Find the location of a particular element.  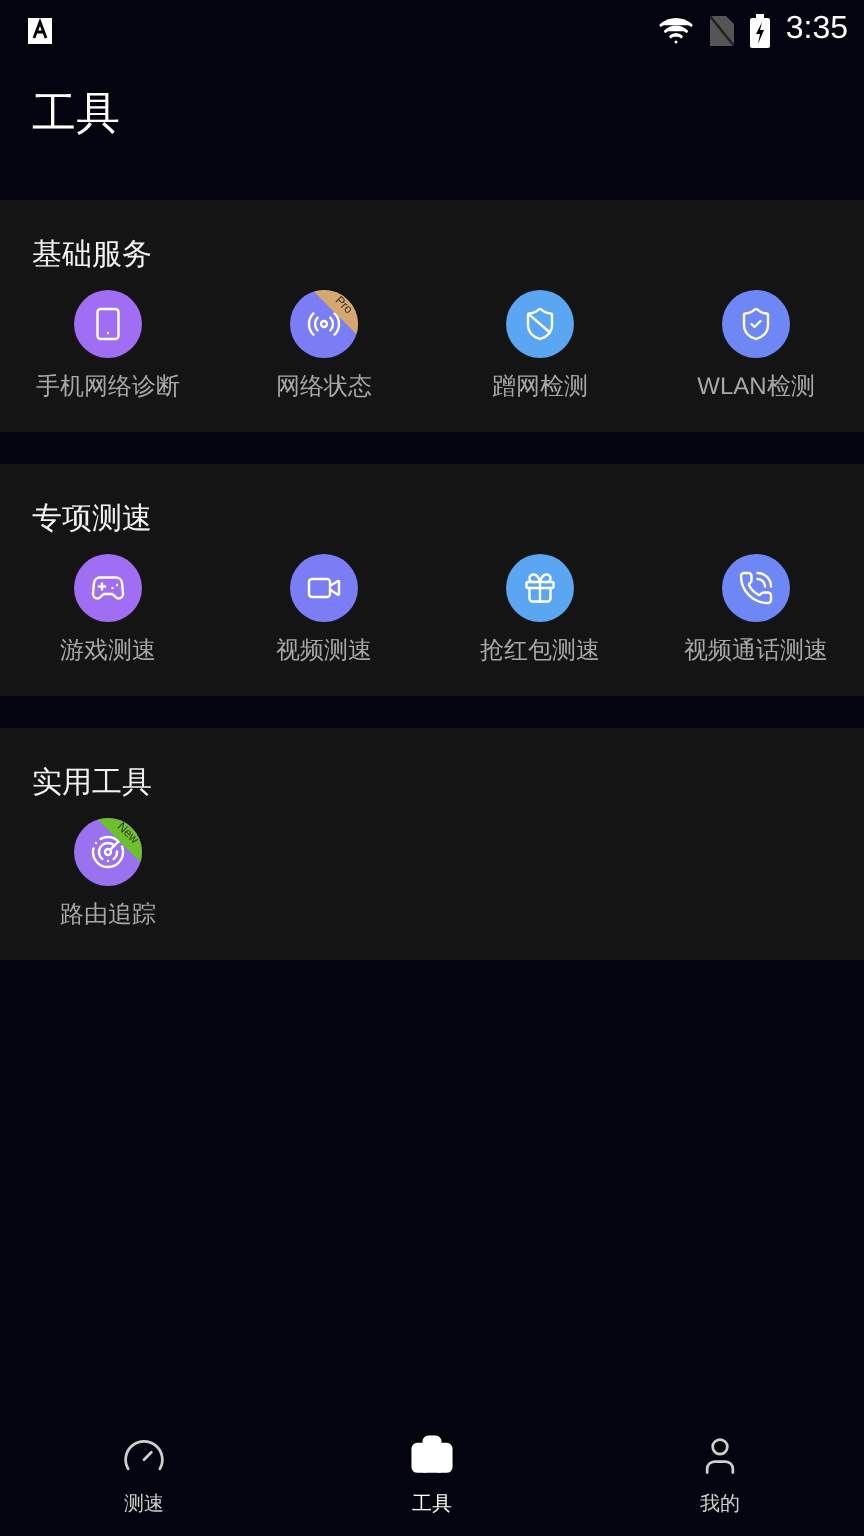

tool-item: 蹭网检测 is located at coordinates (540, 347).